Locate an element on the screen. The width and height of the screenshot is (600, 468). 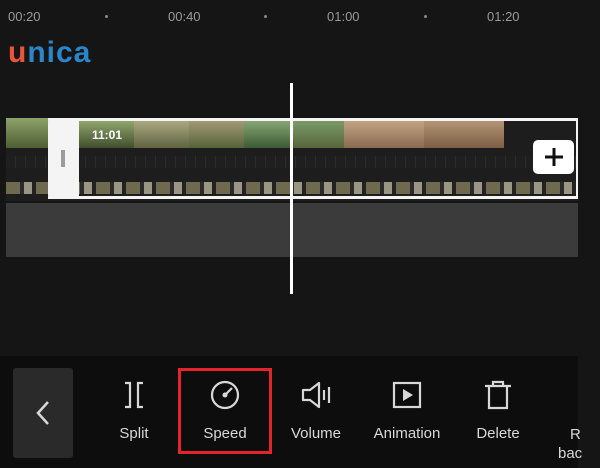
chevron-left-icon is located at coordinates (42, 413).